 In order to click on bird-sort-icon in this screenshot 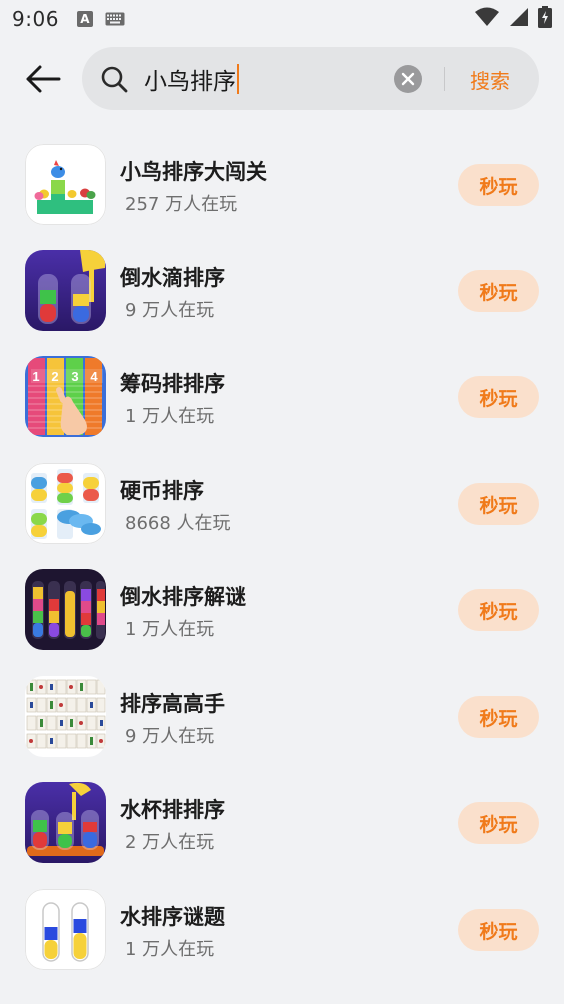, I will do `click(65, 184)`.